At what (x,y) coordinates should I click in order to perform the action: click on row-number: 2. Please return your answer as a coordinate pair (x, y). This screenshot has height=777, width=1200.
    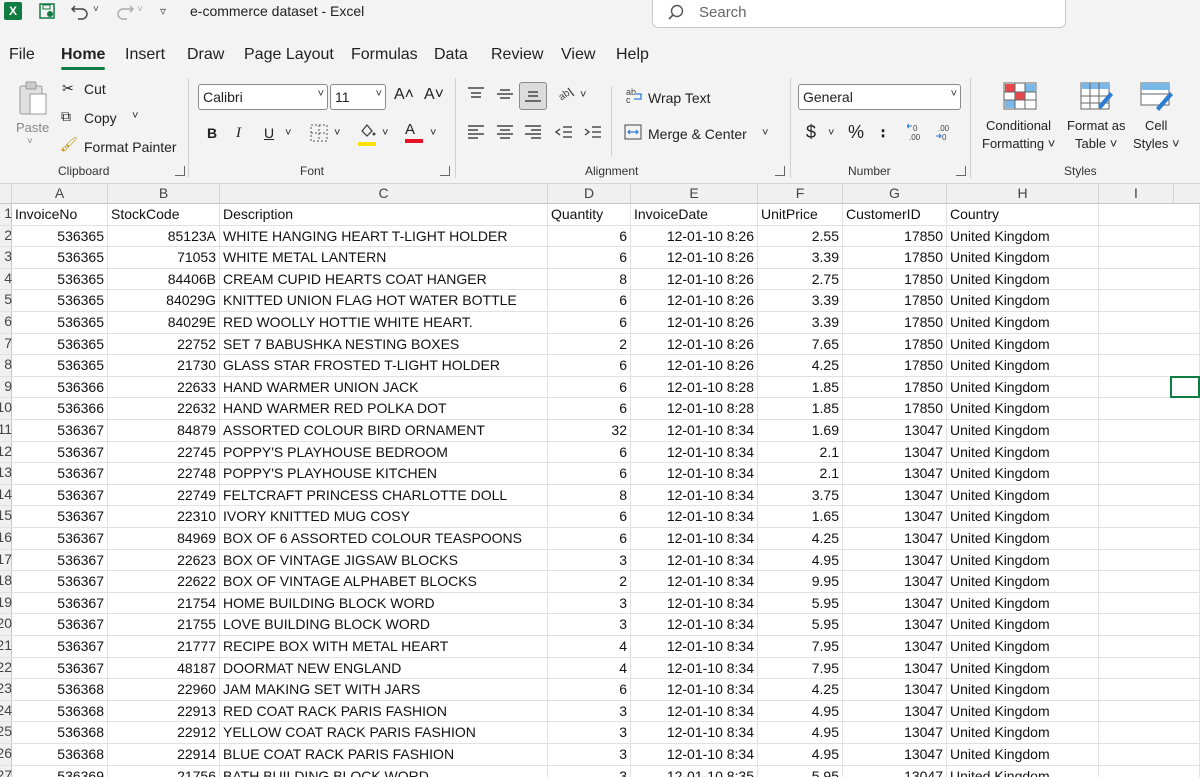
    Looking at the image, I should click on (6, 235).